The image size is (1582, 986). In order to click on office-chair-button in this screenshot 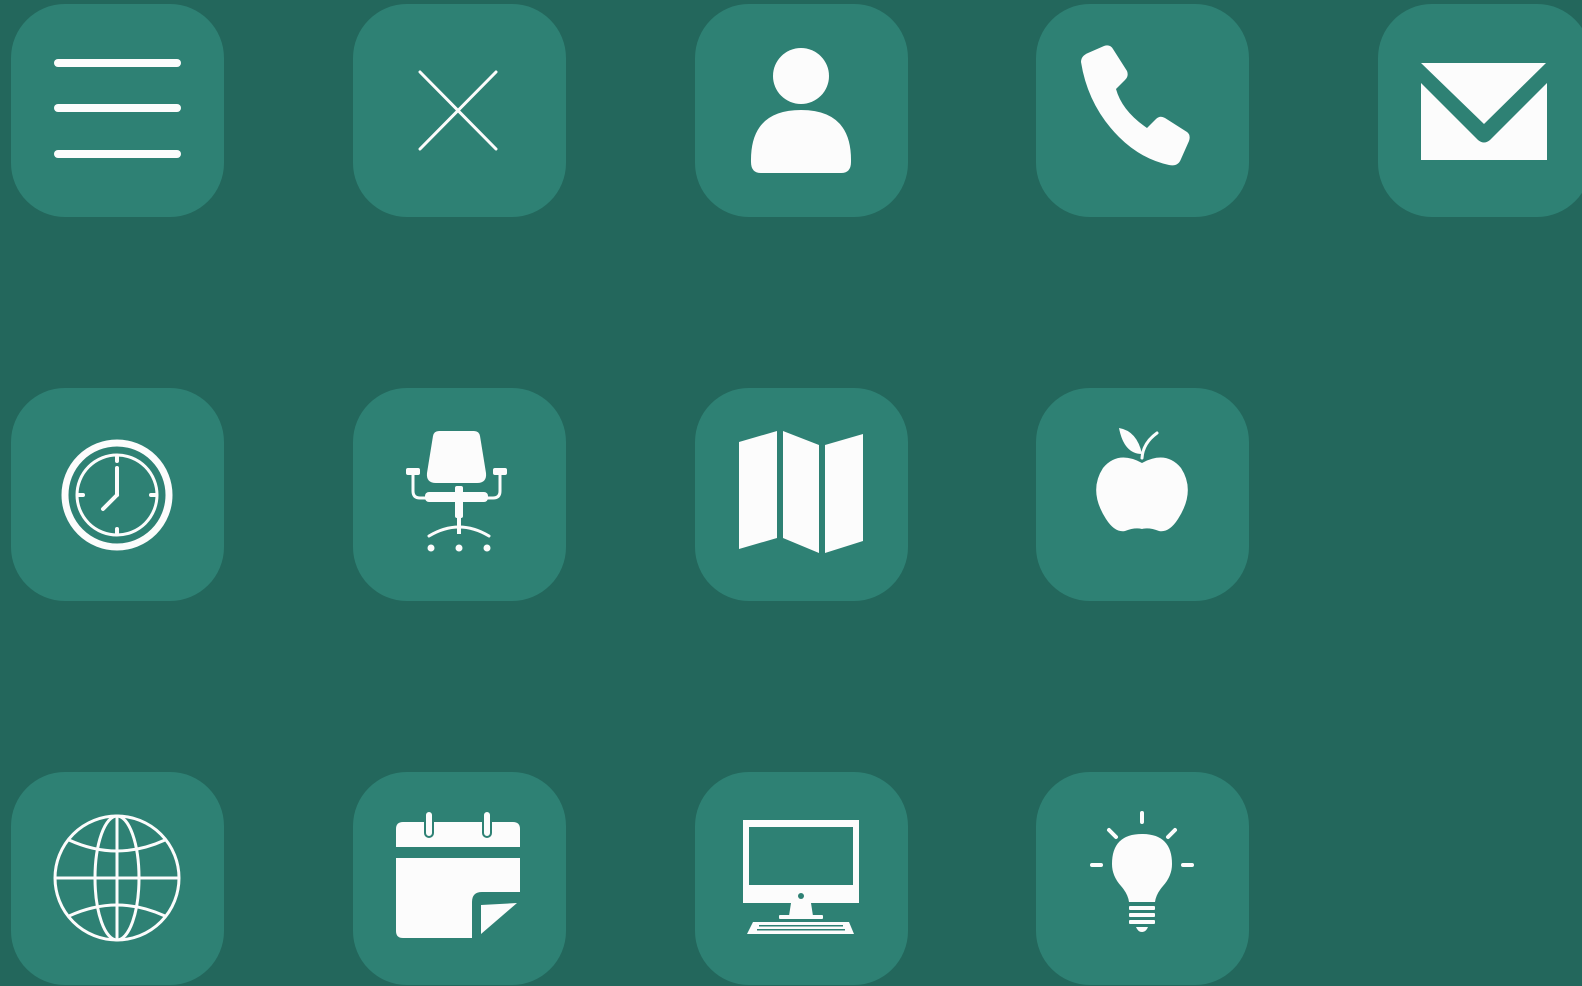, I will do `click(459, 494)`.